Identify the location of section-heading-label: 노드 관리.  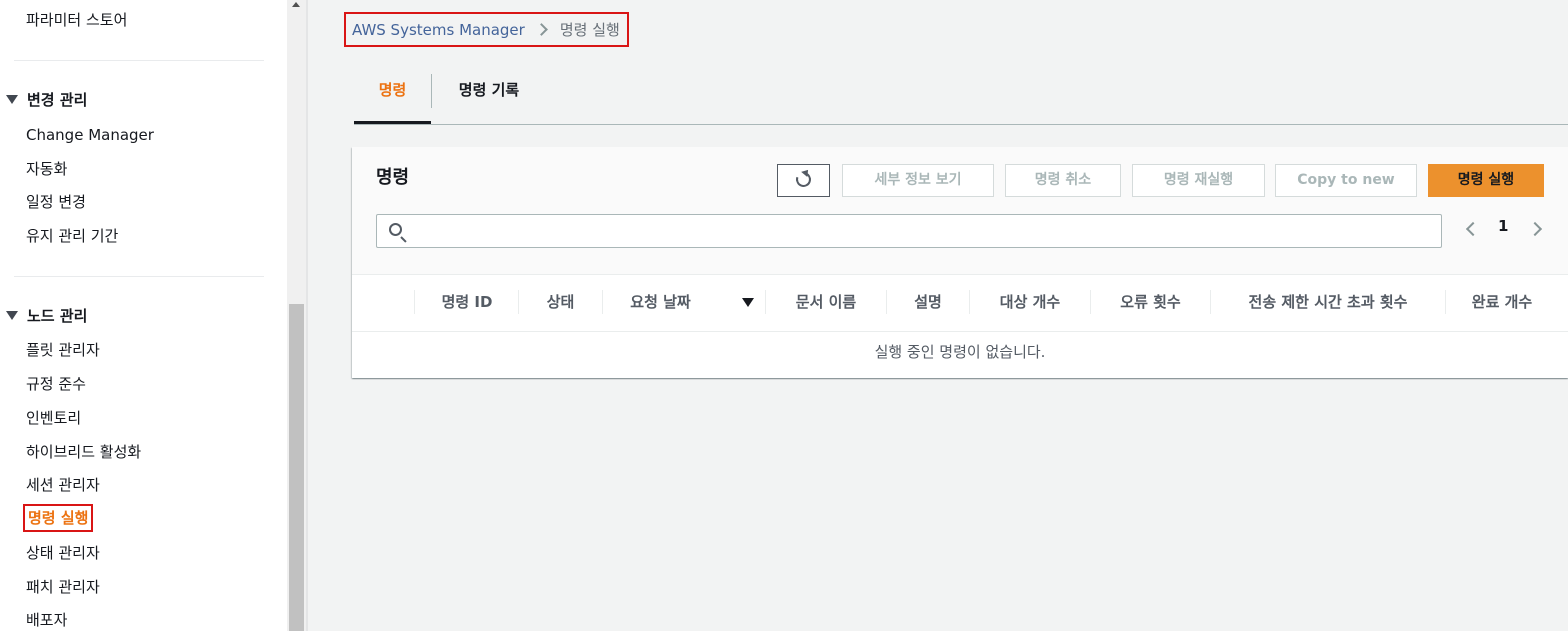
(57, 316).